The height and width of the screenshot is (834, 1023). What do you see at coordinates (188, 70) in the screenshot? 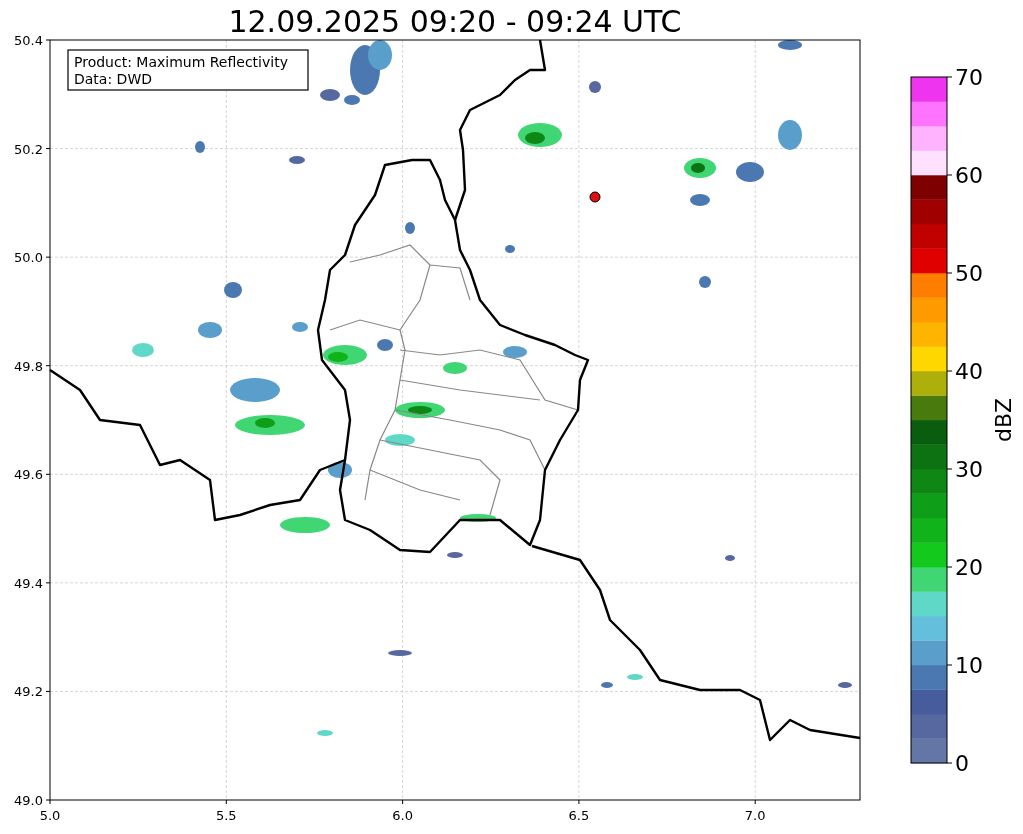
I see `info-box: Product: Maximum Reflectivity Data: DWD` at bounding box center [188, 70].